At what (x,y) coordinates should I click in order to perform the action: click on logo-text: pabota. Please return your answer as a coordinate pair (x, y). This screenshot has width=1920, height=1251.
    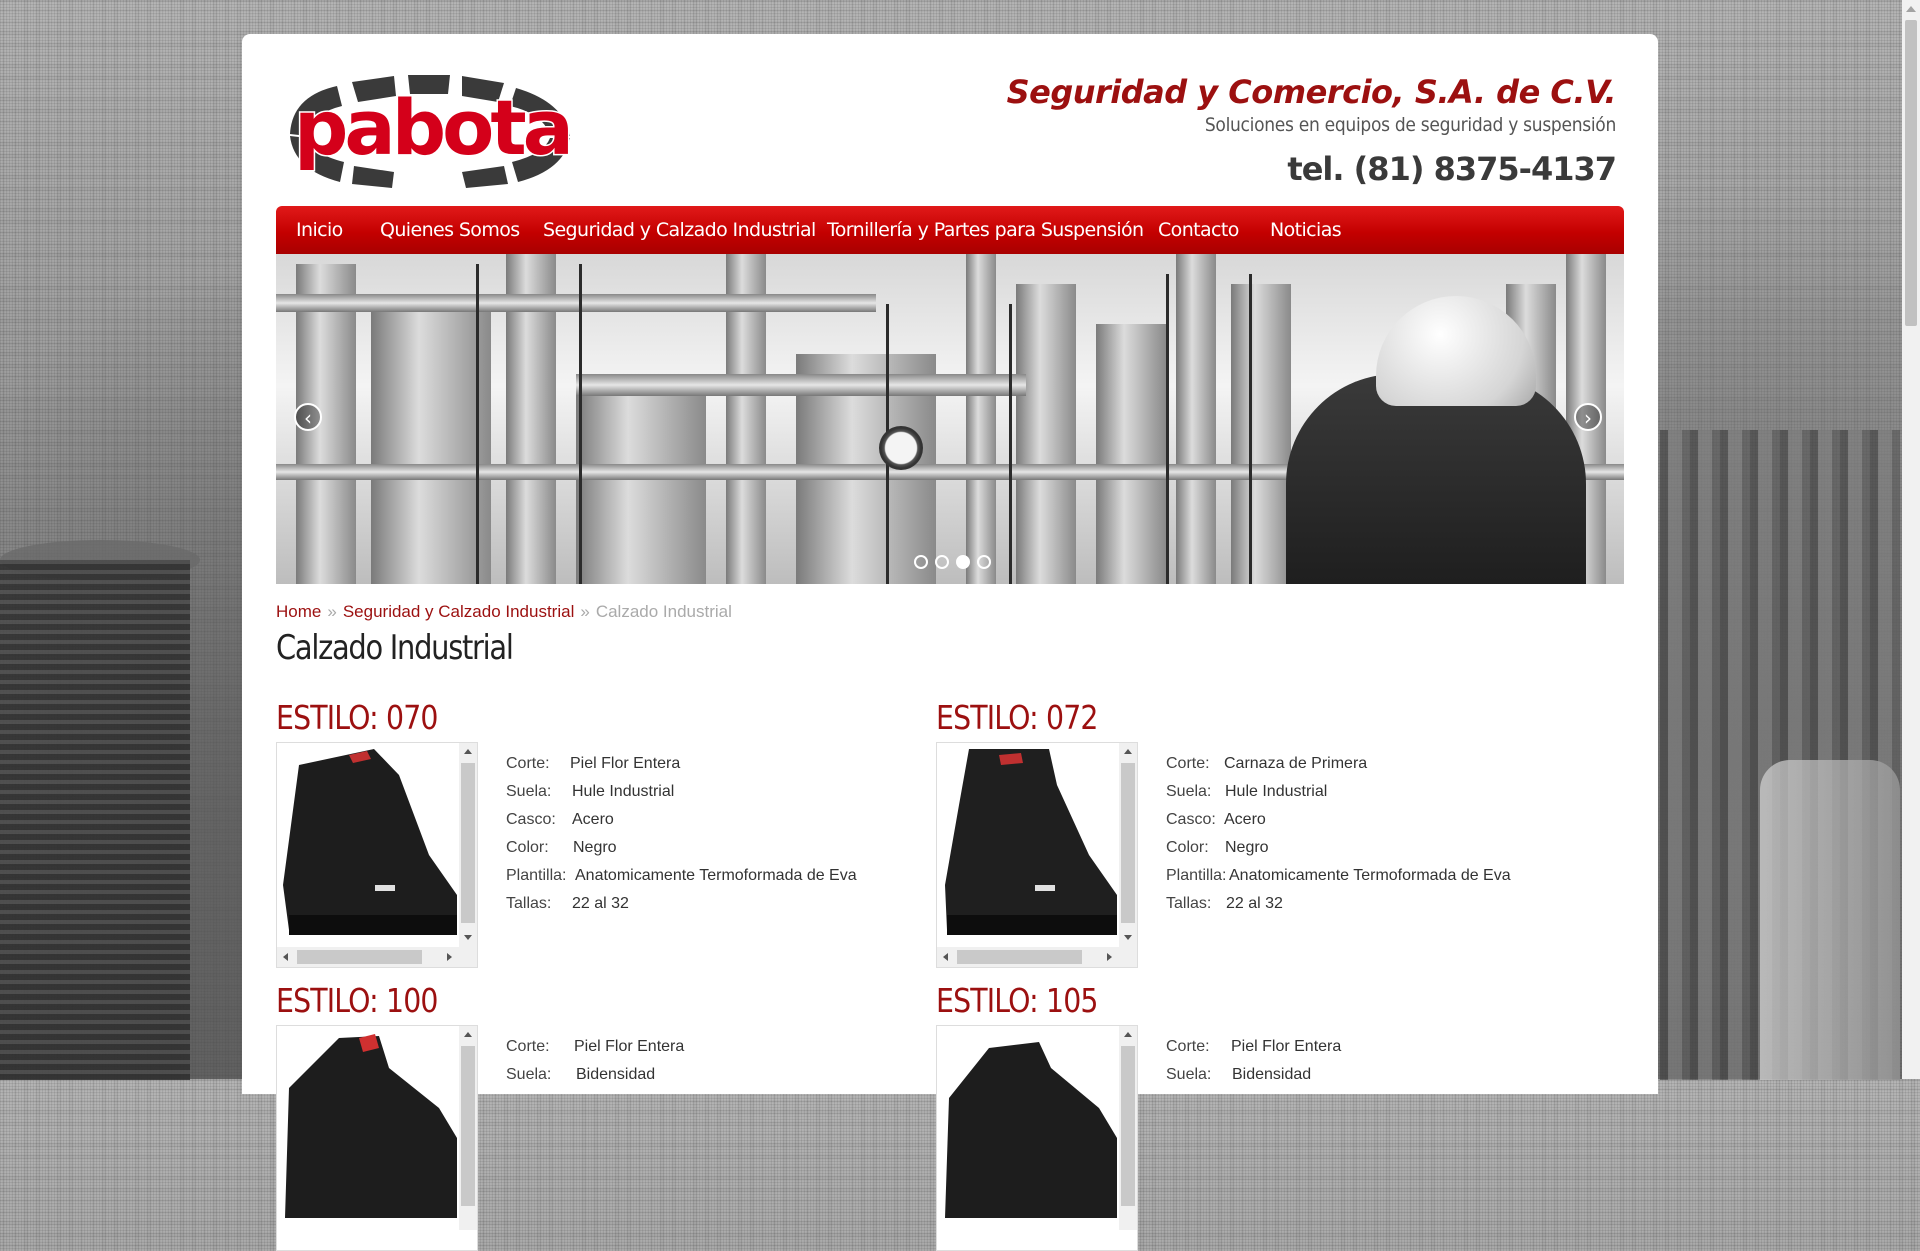
    Looking at the image, I should click on (432, 127).